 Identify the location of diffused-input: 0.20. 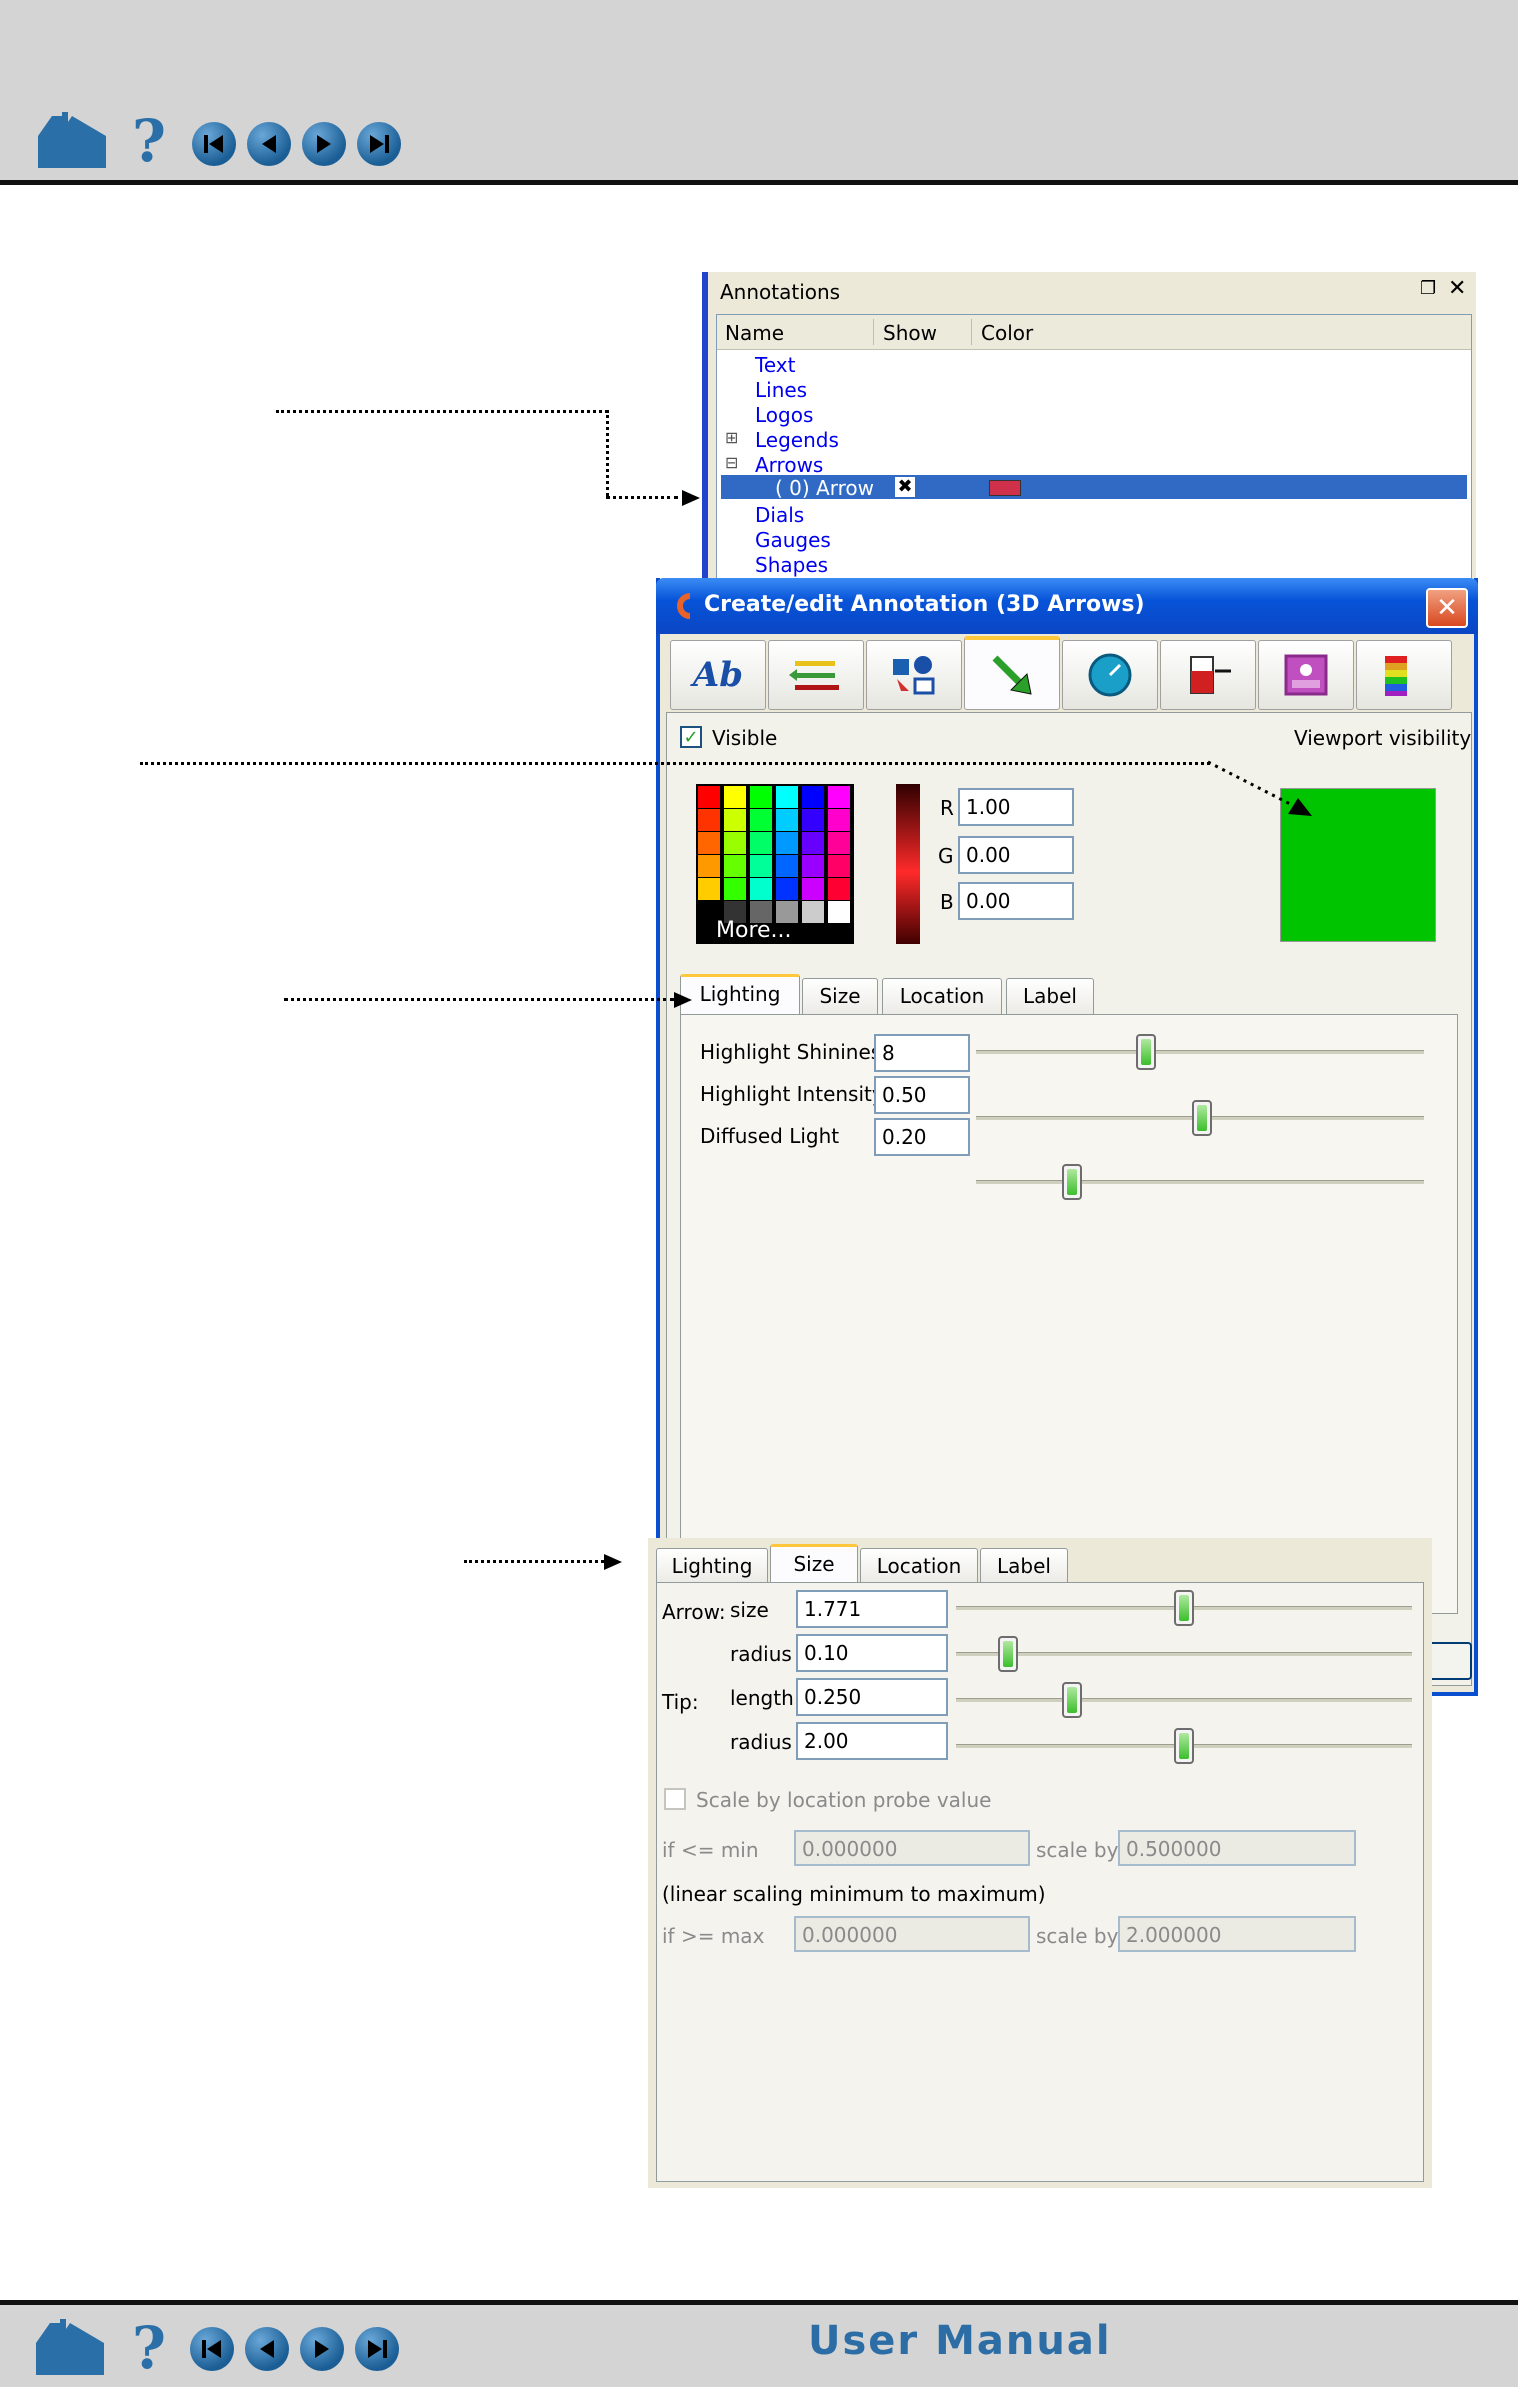
(922, 1137).